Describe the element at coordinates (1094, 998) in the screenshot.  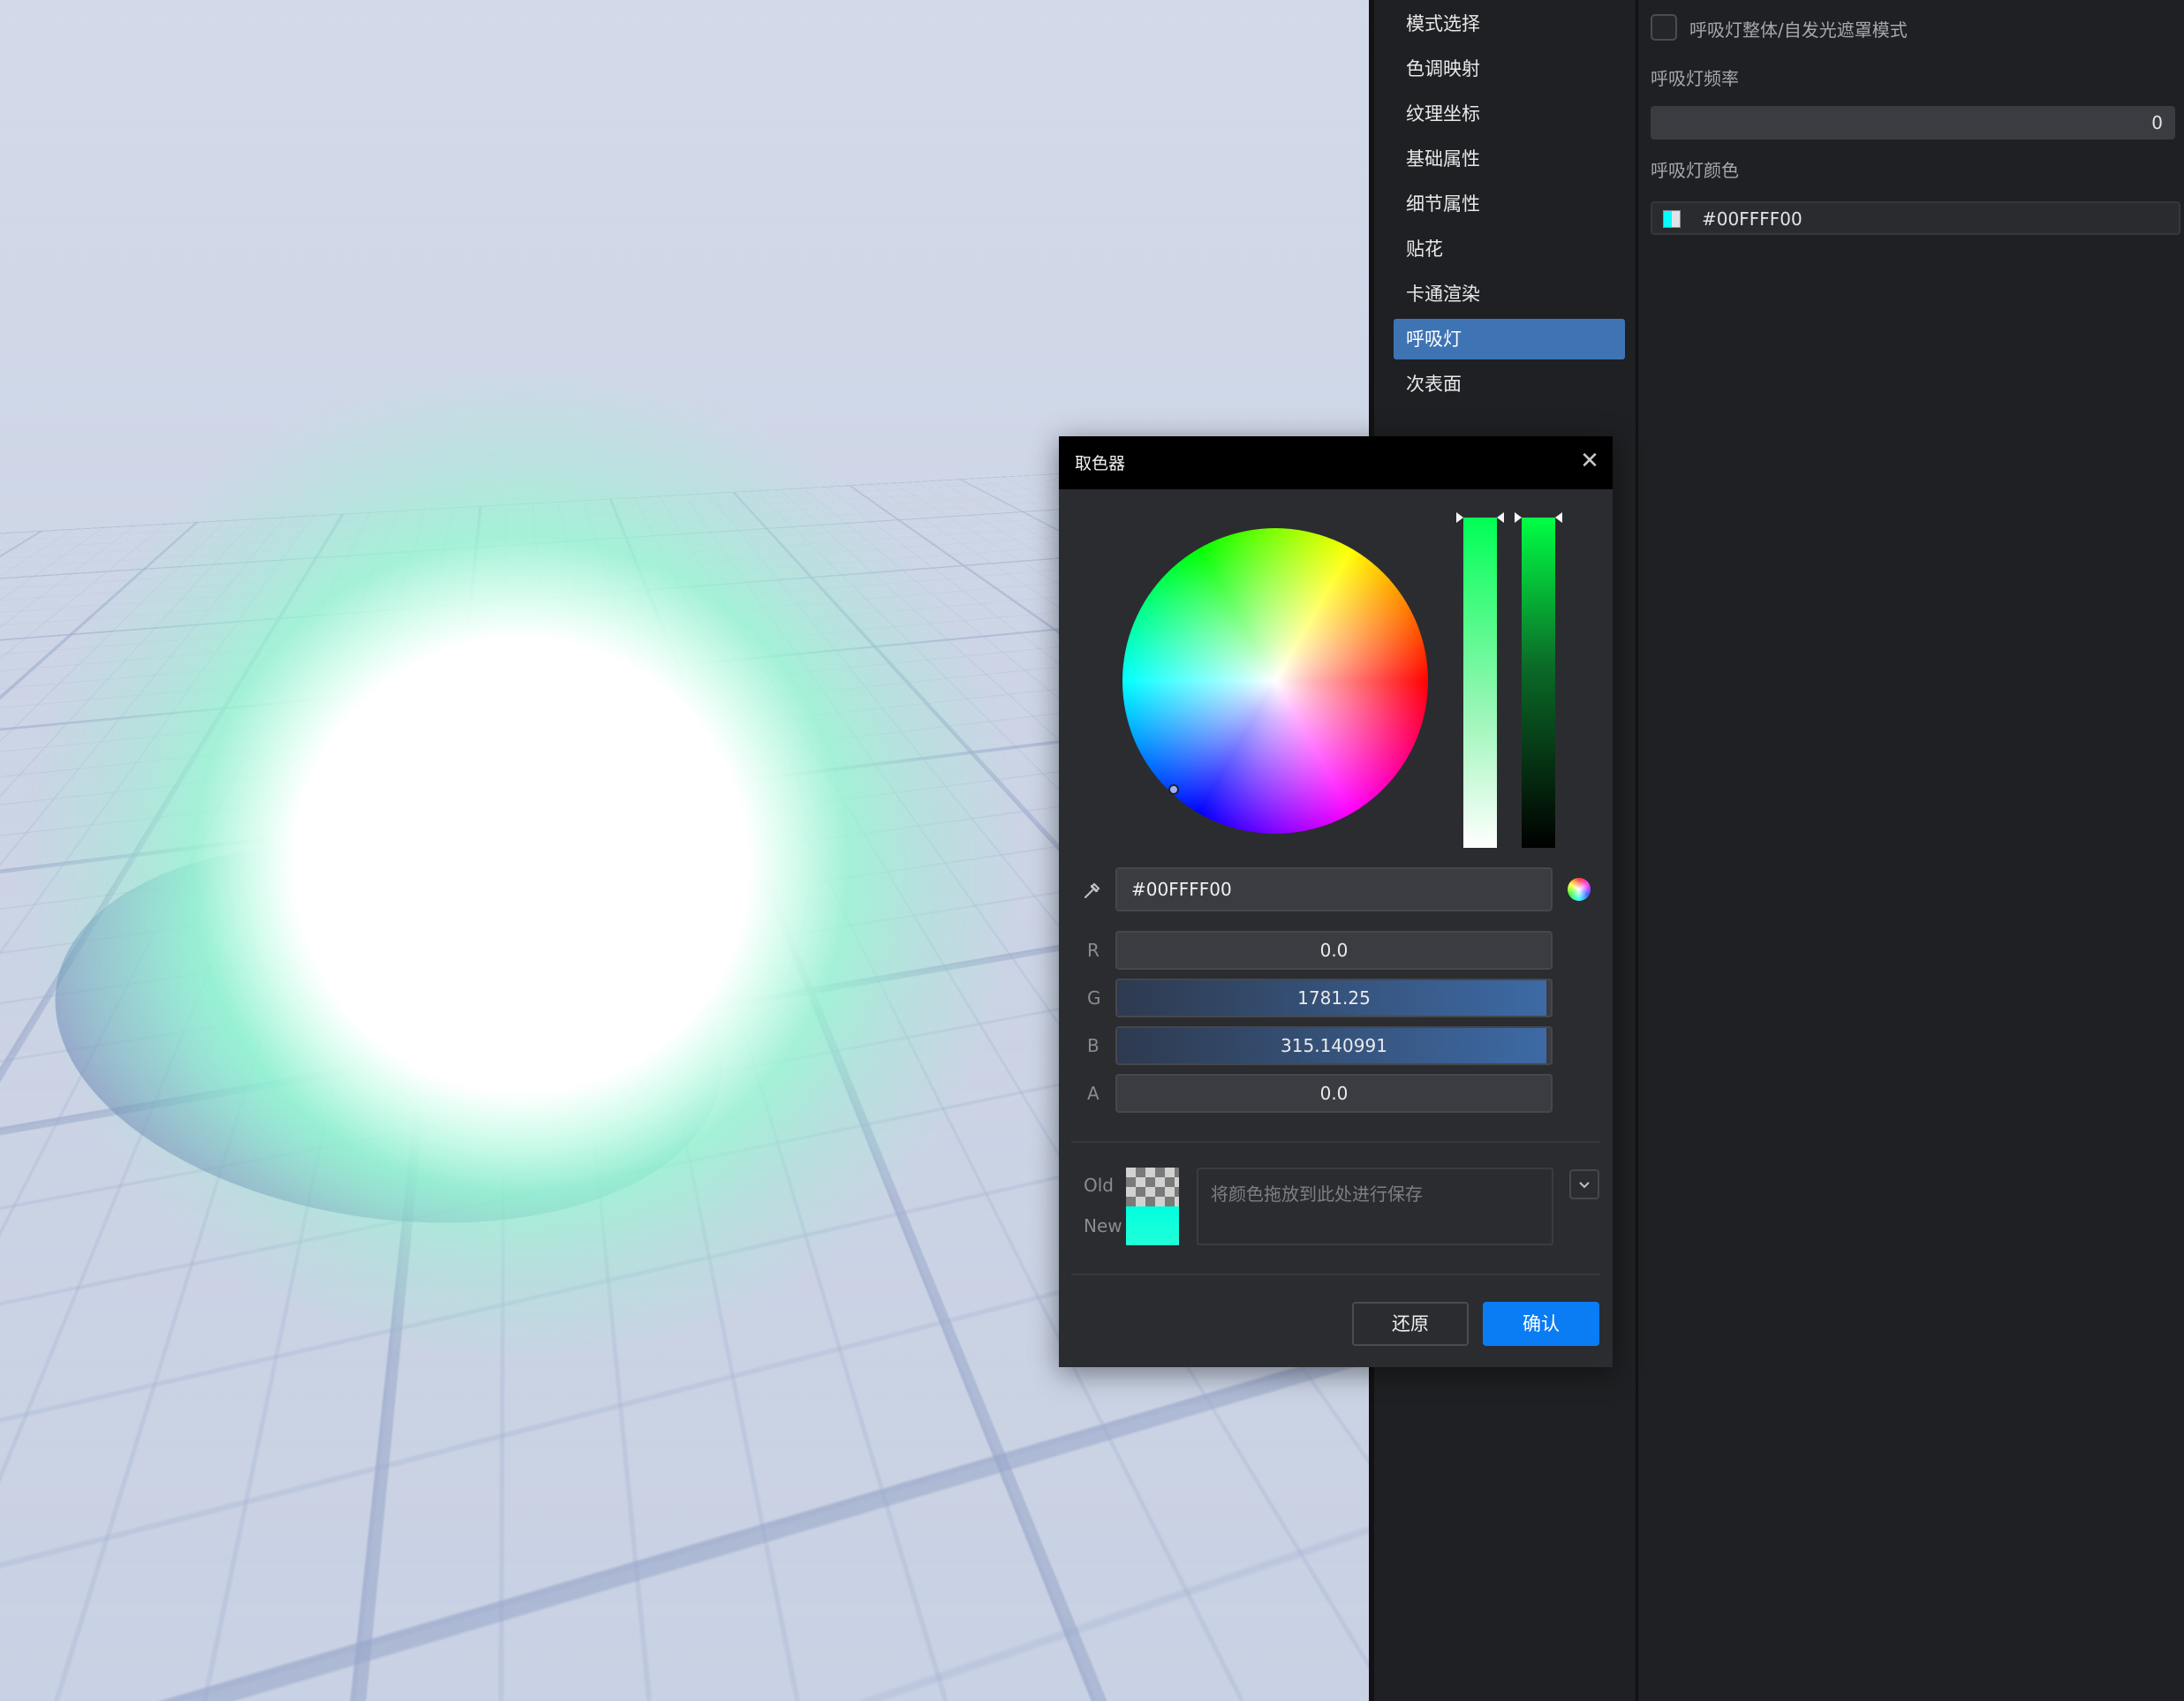
I see `channel-g-label: G` at that location.